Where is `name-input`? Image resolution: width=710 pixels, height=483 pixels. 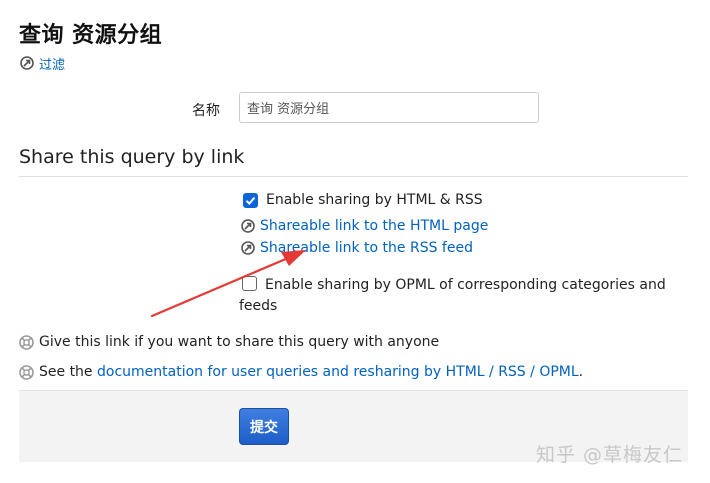 name-input is located at coordinates (389, 107).